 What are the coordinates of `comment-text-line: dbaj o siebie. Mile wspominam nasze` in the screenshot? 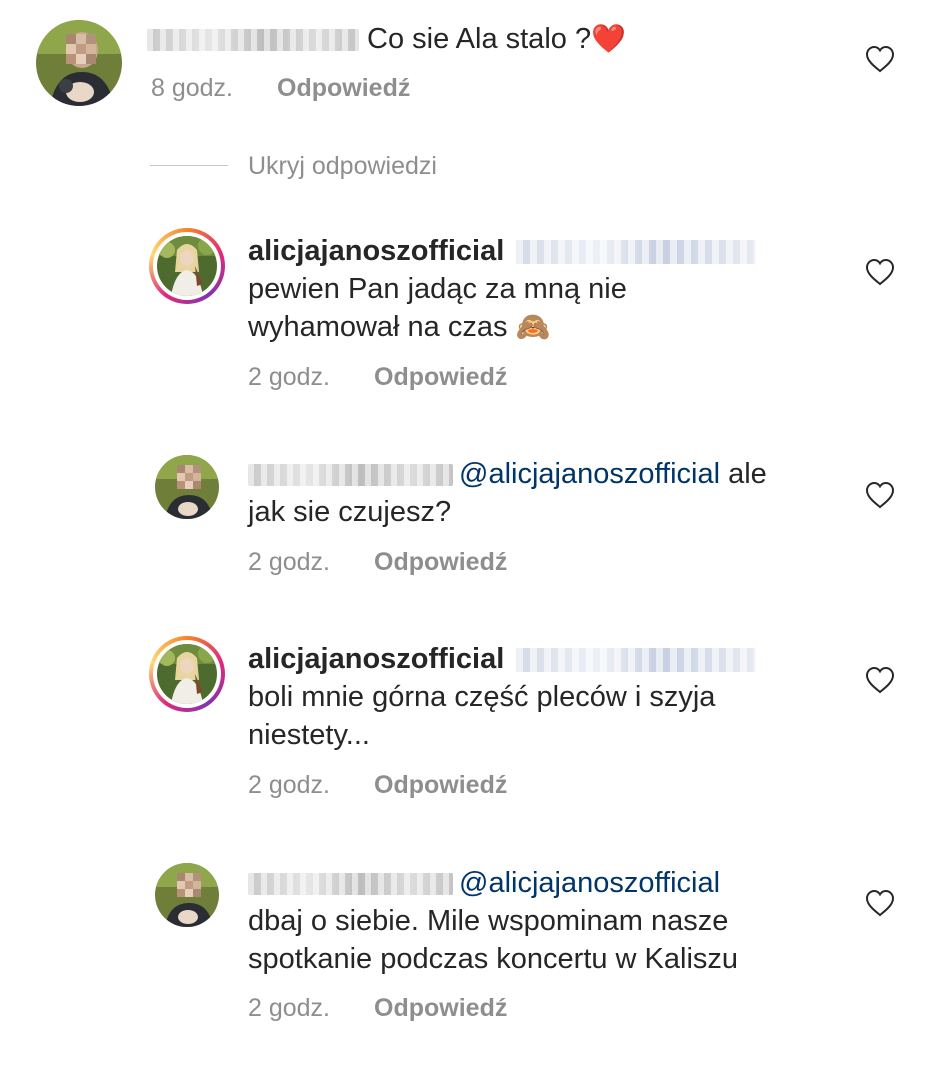 It's located at (488, 921).